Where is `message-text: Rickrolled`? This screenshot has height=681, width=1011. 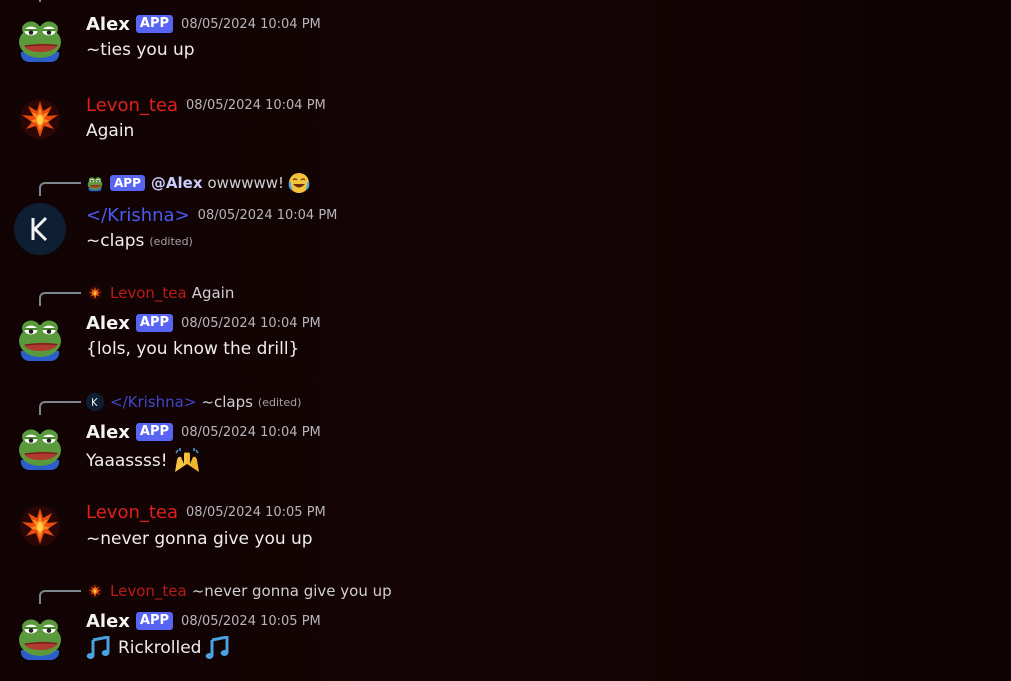
message-text: Rickrolled is located at coordinates (160, 648).